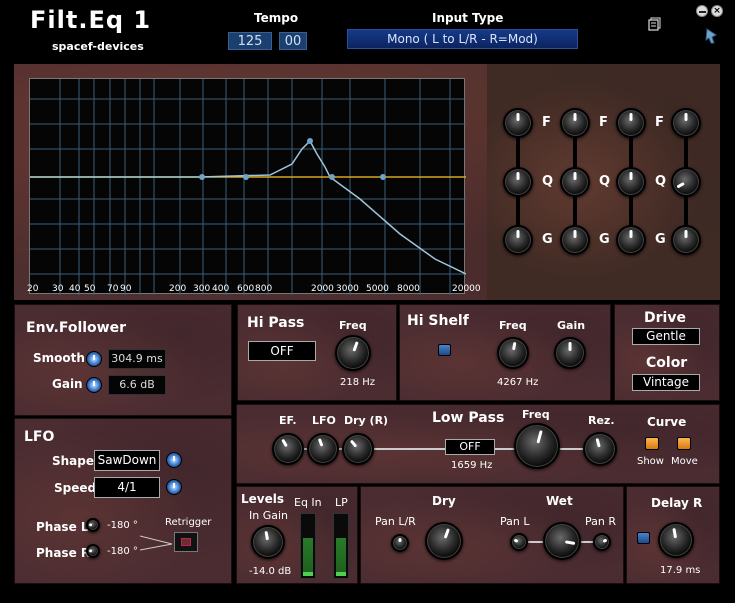 Image resolution: width=735 pixels, height=603 pixels. Describe the element at coordinates (570, 353) in the screenshot. I see `hi-shelf-gain-knob` at that location.